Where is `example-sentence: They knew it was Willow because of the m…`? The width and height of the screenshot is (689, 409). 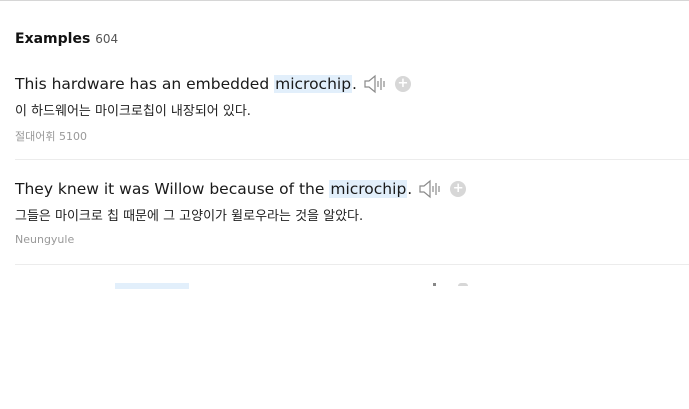 example-sentence: They knew it was Willow because of the m… is located at coordinates (213, 189).